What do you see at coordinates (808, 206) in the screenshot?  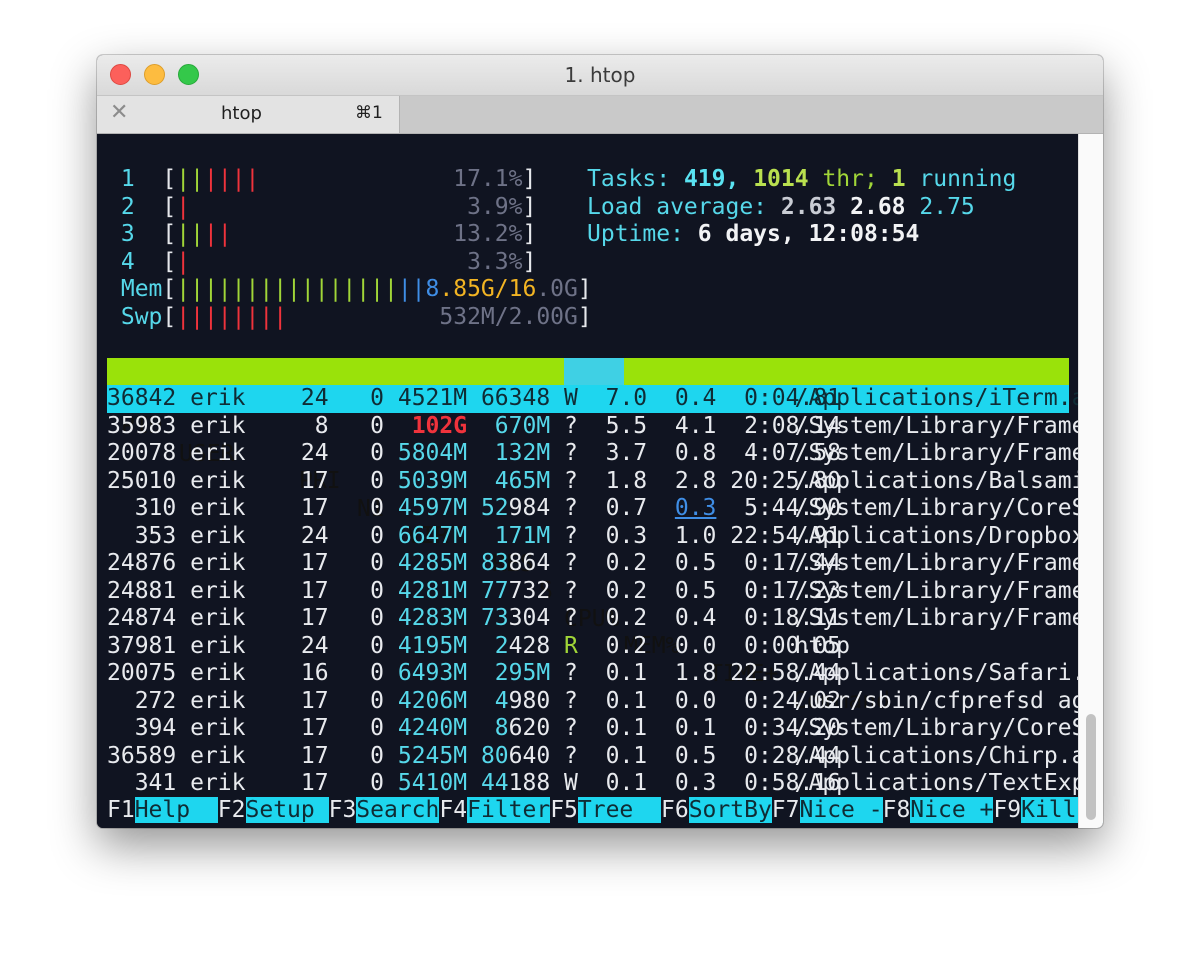 I see `load-1: 2.63` at bounding box center [808, 206].